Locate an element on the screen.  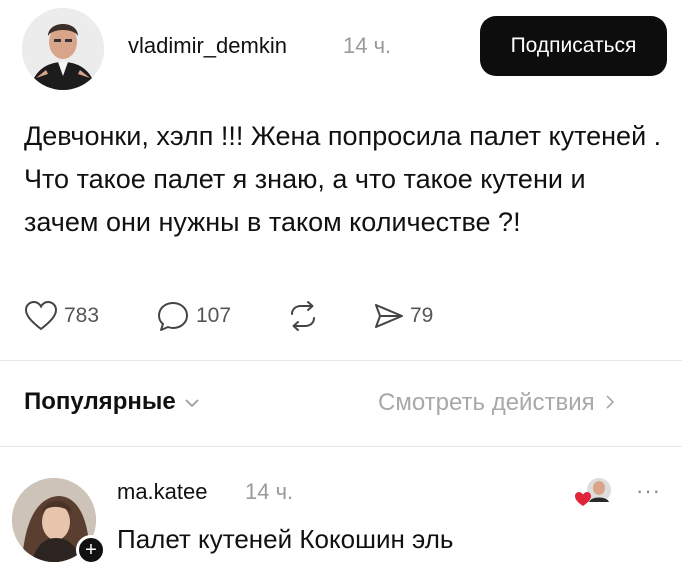
repost-icon is located at coordinates (303, 316).